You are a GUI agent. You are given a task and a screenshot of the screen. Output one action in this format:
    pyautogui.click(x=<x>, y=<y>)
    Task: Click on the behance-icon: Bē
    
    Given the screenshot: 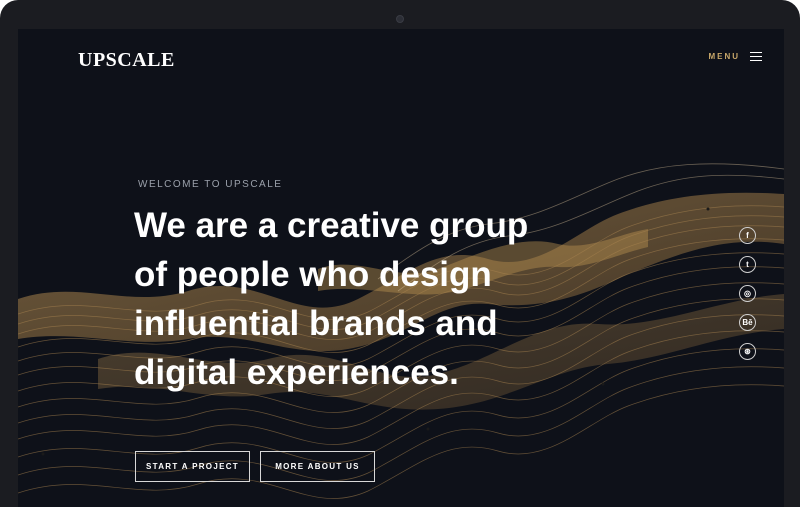 What is the action you would take?
    pyautogui.click(x=747, y=322)
    